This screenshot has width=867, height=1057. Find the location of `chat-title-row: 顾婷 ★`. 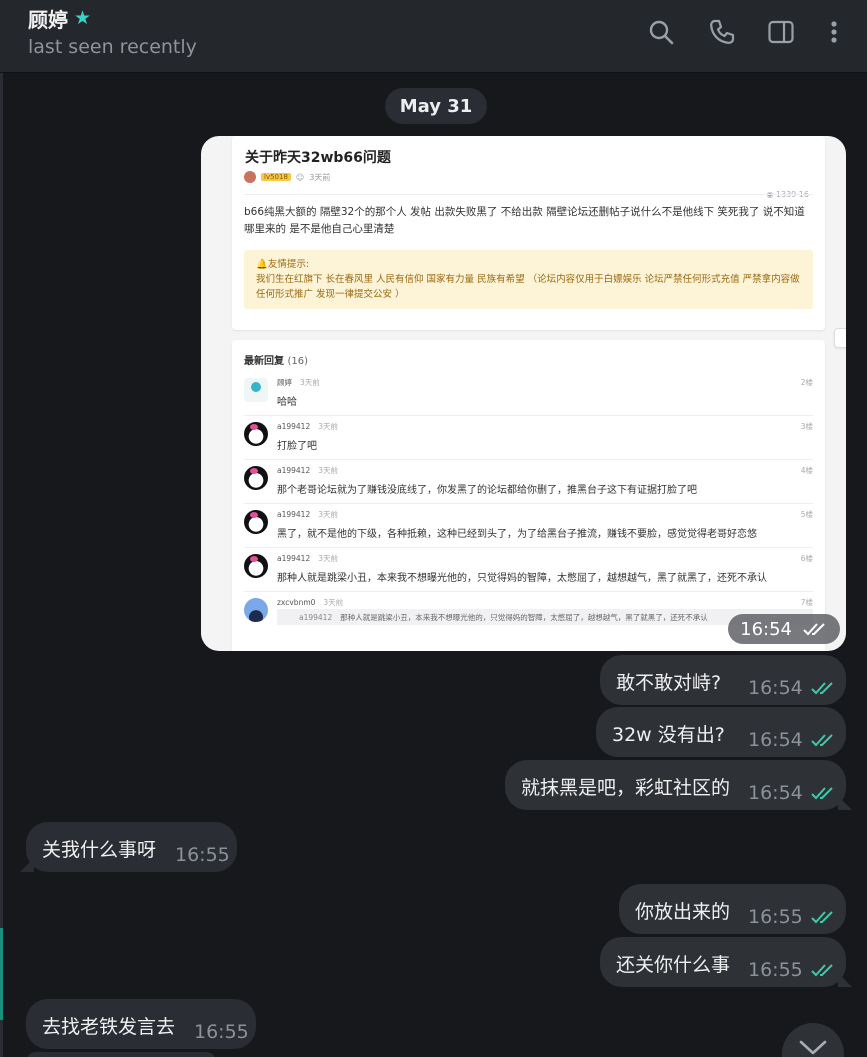

chat-title-row: 顾婷 ★ is located at coordinates (59, 18).